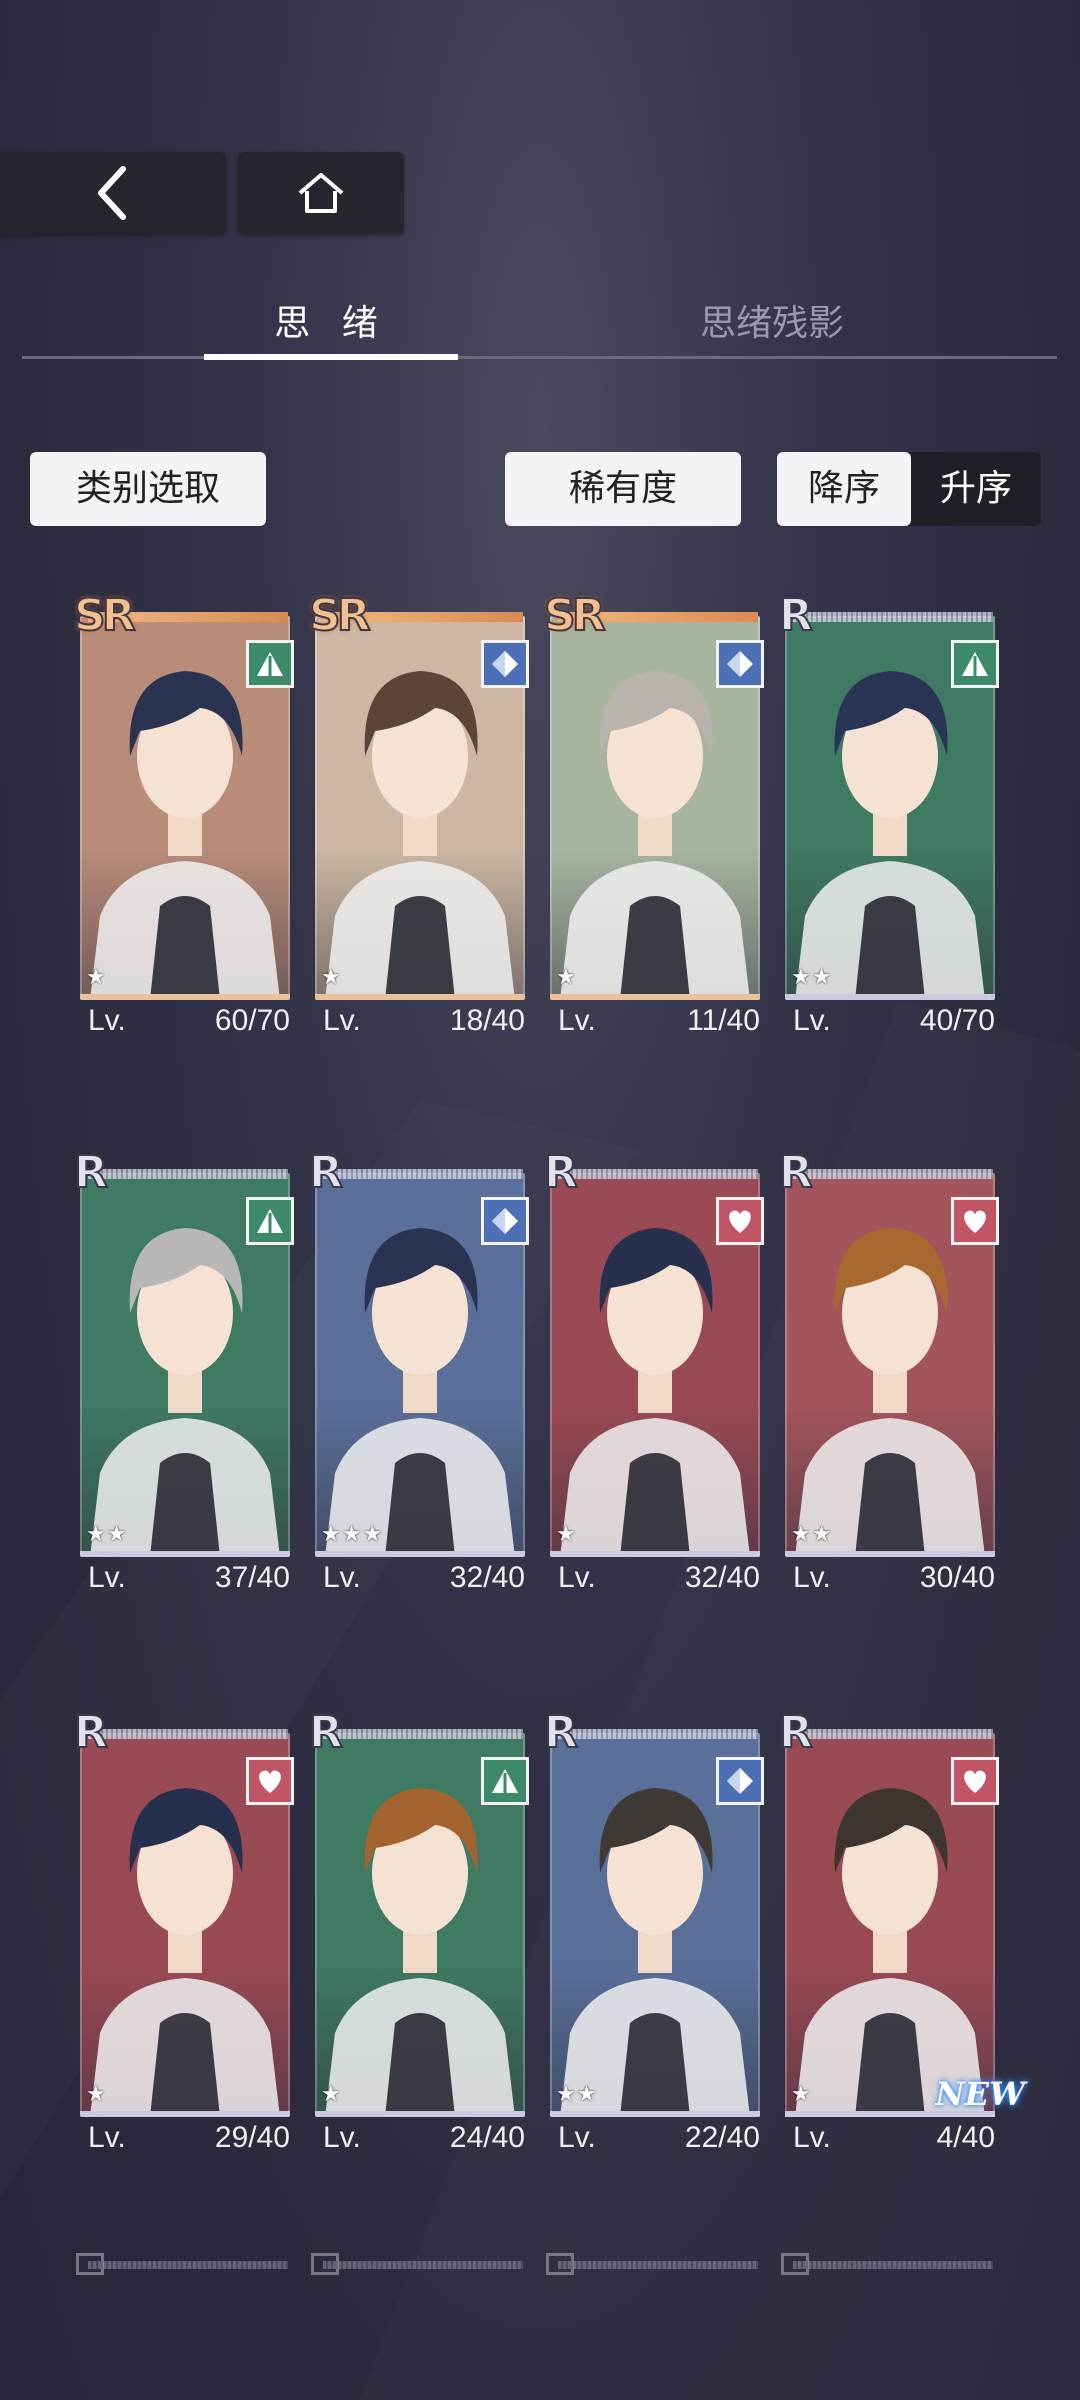 This screenshot has height=2400, width=1080. What do you see at coordinates (252, 1020) in the screenshot?
I see `level-value: 60/70` at bounding box center [252, 1020].